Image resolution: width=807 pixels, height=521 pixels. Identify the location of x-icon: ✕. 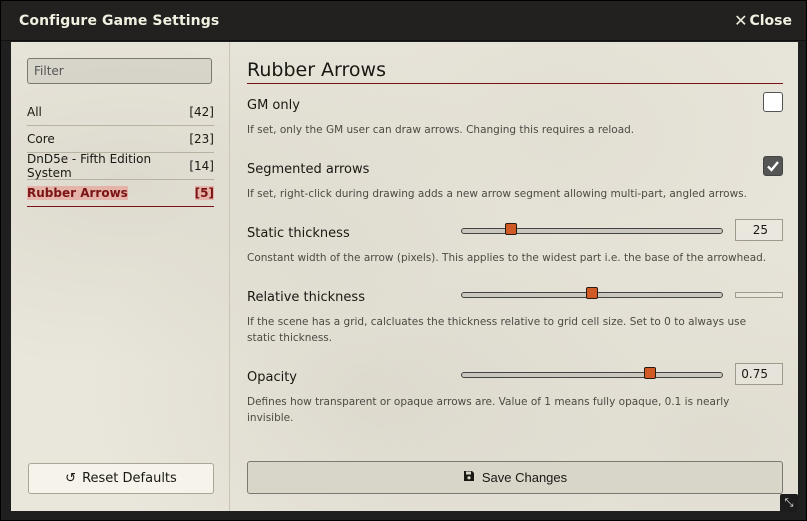
(741, 20).